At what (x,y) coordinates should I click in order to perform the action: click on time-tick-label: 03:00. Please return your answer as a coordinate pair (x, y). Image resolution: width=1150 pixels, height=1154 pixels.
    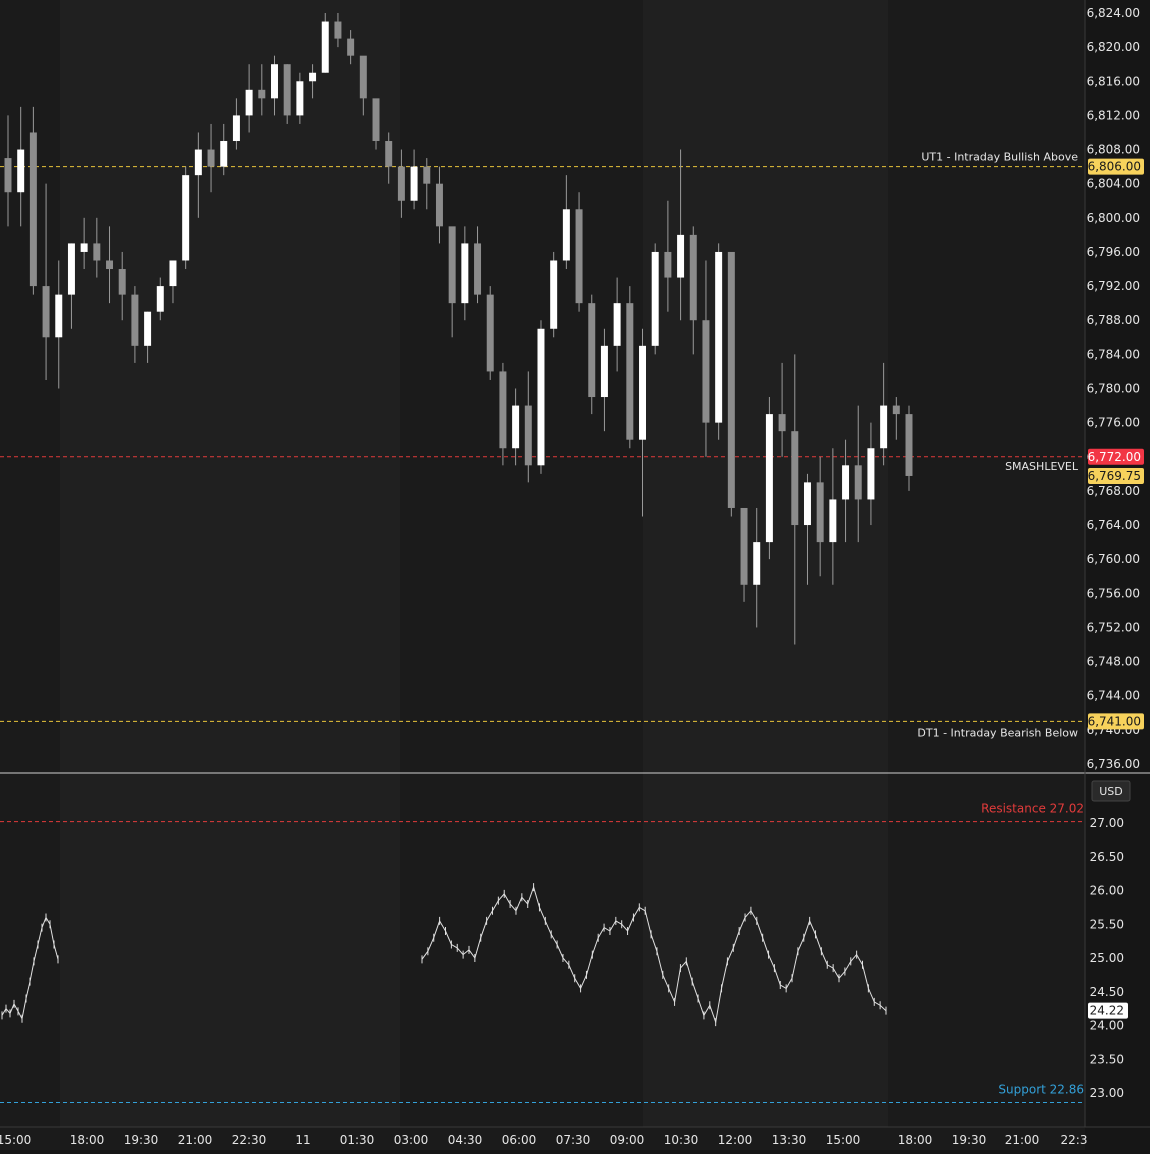
    Looking at the image, I should click on (411, 1140).